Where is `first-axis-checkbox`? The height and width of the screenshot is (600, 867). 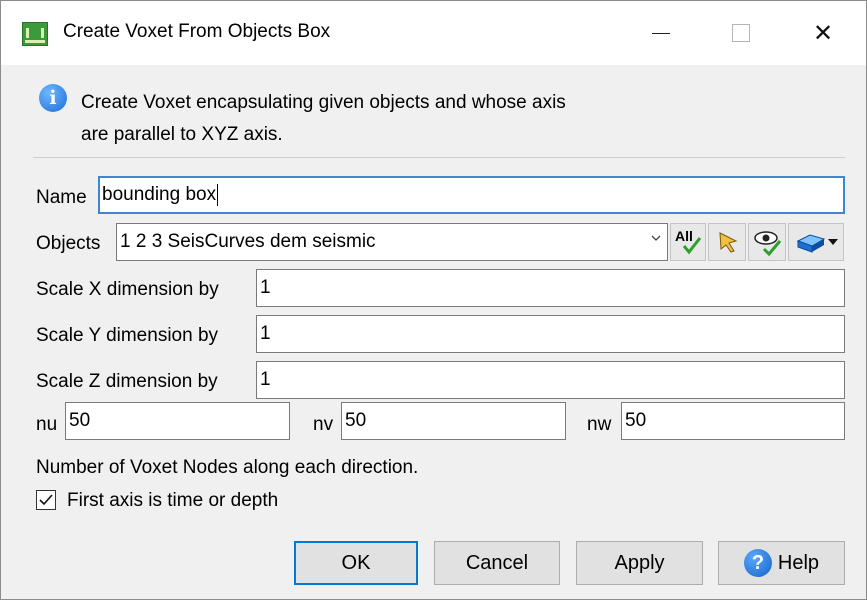 first-axis-checkbox is located at coordinates (46, 500).